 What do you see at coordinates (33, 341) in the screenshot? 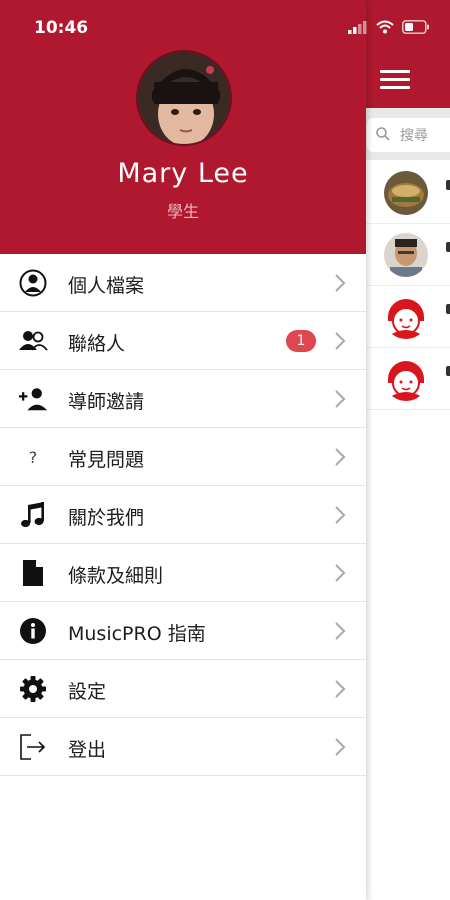
I see `contacts-icon` at bounding box center [33, 341].